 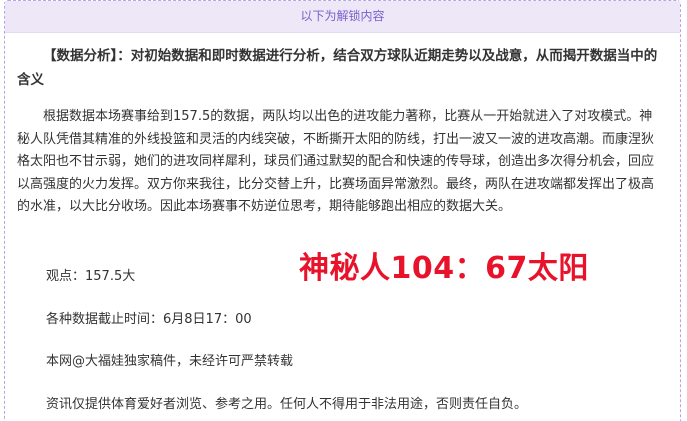 I want to click on disclaimer-text: 资讯仅提供体育爱好者浏览、参考之用。任何人不得用于非法用途，否则责任自负。, so click(x=287, y=404).